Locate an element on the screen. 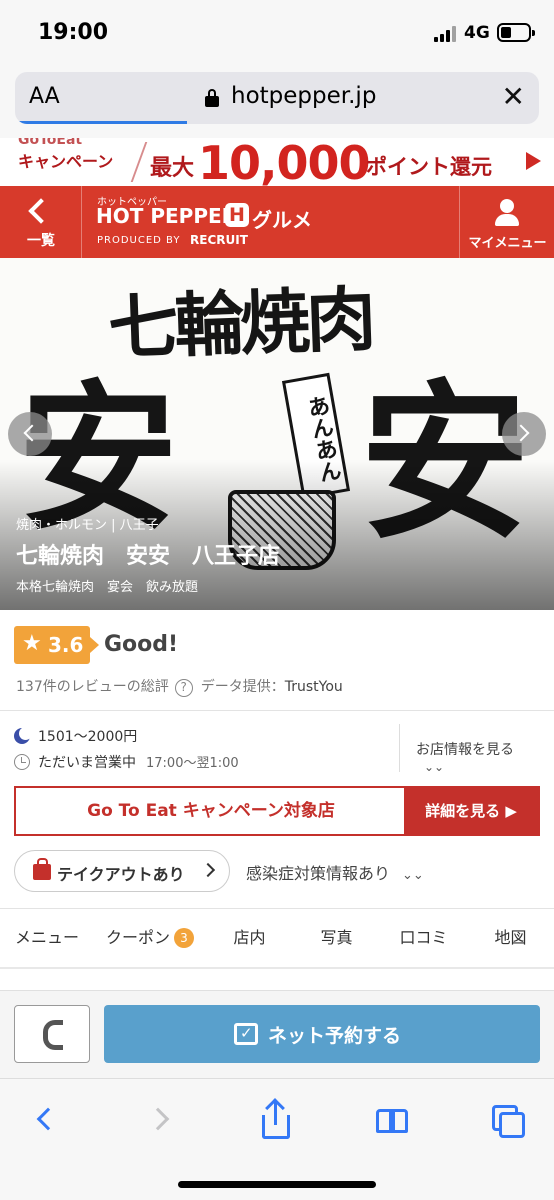 Image resolution: width=554 pixels, height=1200 pixels. opening-hours: 17:00〜翌1:00 is located at coordinates (192, 763).